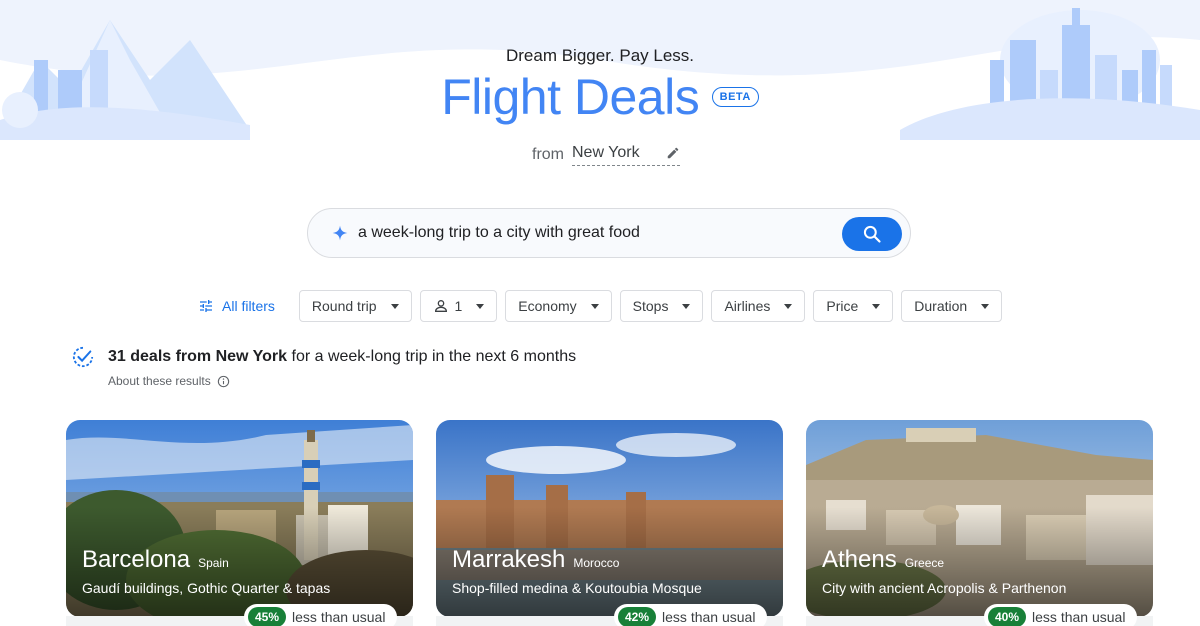 This screenshot has height=626, width=1200. Describe the element at coordinates (859, 559) in the screenshot. I see `city-name: Athens` at that location.